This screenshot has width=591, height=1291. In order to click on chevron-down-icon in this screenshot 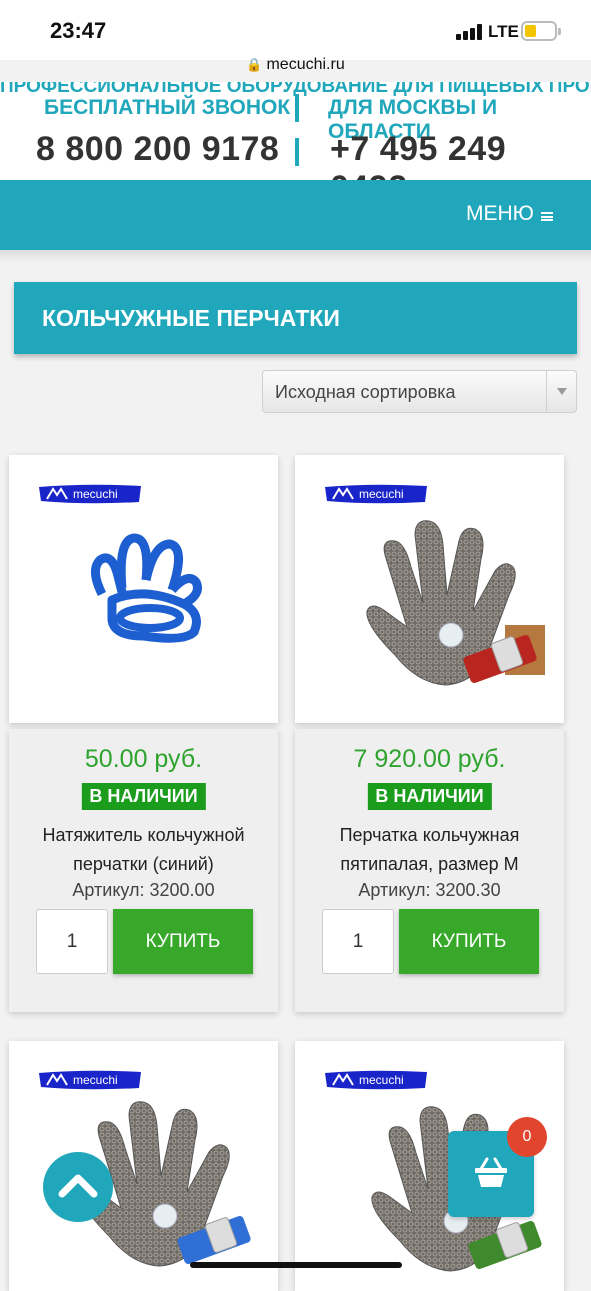, I will do `click(561, 391)`.